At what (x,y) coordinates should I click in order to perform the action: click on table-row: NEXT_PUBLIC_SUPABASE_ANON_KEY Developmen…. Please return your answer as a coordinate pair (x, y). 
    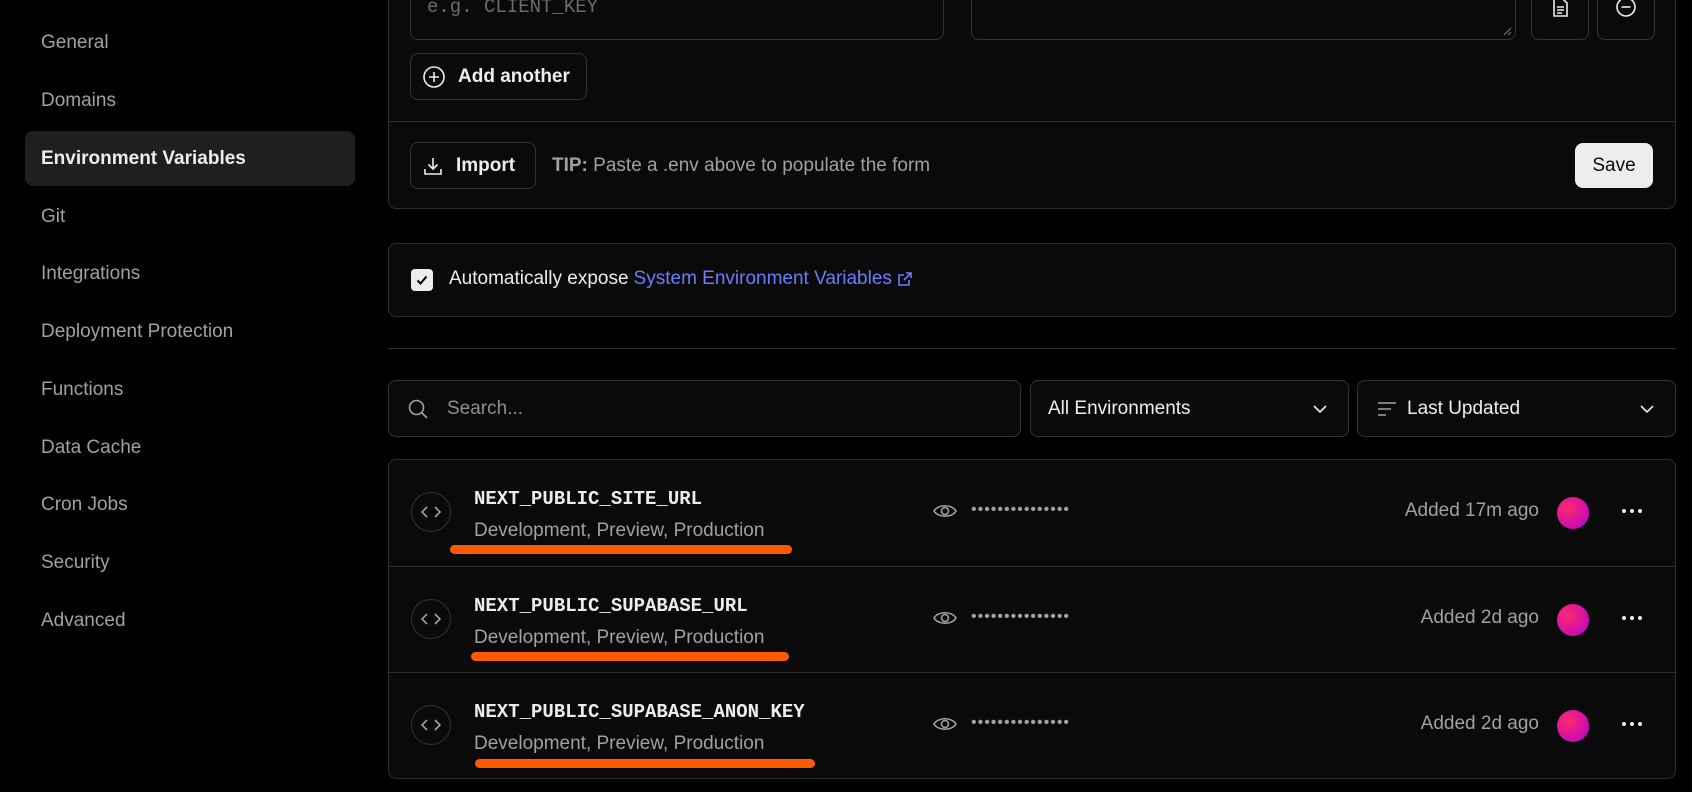
    Looking at the image, I should click on (1032, 725).